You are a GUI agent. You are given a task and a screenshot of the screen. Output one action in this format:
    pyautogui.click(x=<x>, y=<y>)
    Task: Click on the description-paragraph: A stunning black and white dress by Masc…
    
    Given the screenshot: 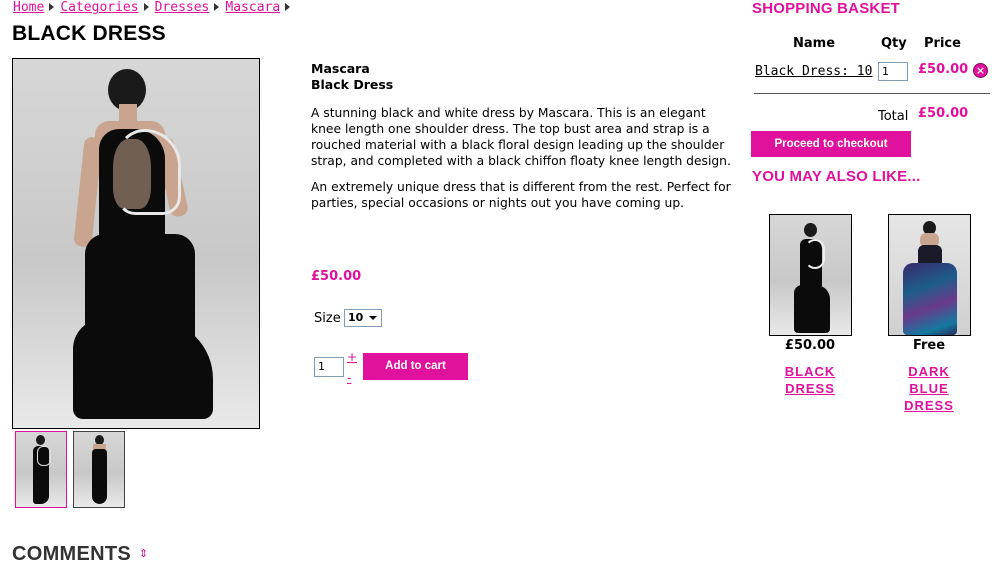 What is the action you would take?
    pyautogui.click(x=521, y=137)
    